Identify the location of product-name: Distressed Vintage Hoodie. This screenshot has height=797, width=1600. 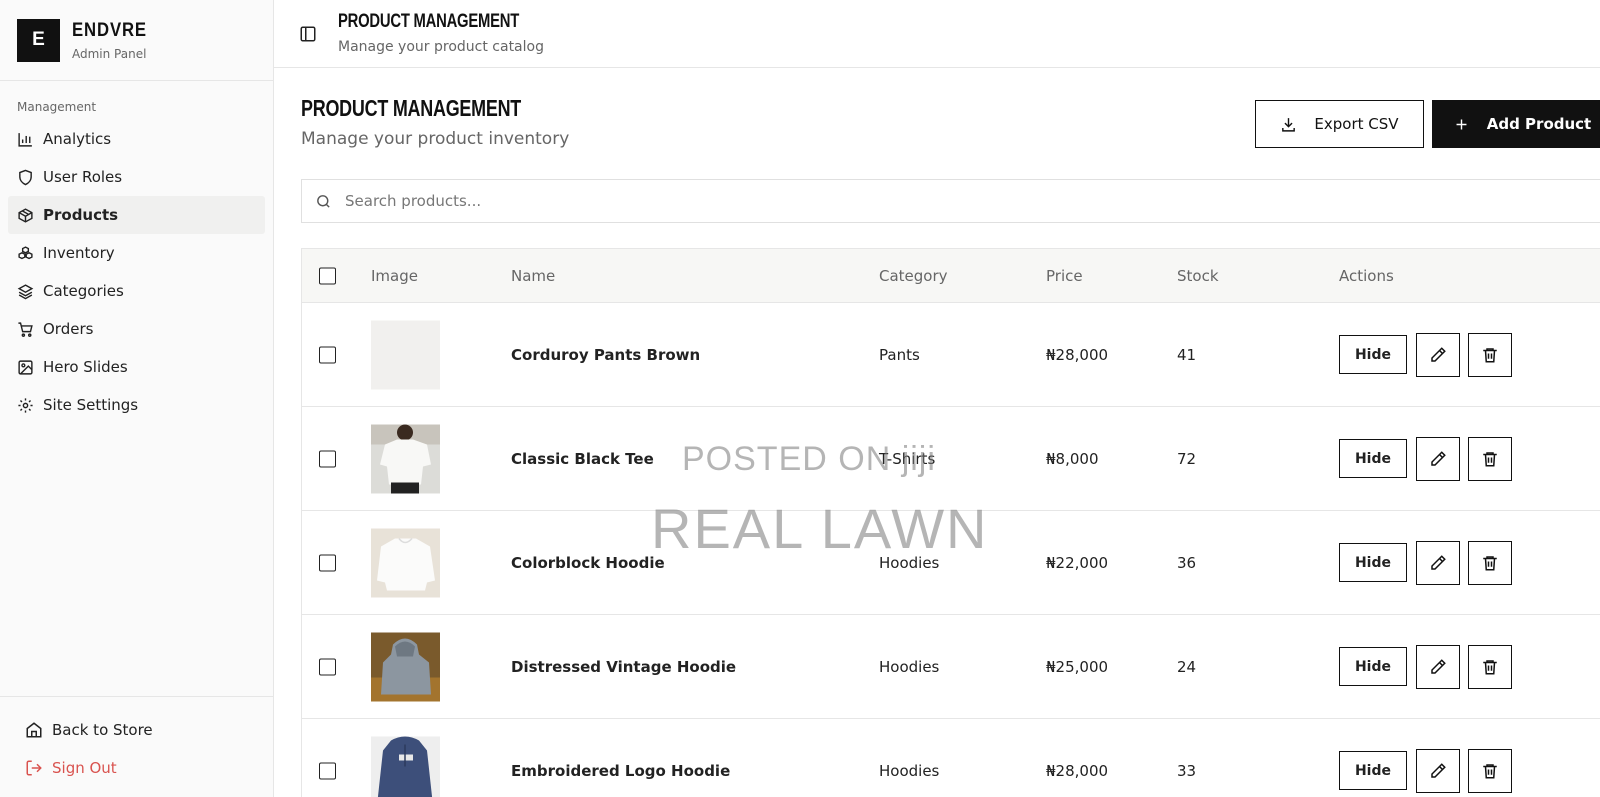
(624, 666).